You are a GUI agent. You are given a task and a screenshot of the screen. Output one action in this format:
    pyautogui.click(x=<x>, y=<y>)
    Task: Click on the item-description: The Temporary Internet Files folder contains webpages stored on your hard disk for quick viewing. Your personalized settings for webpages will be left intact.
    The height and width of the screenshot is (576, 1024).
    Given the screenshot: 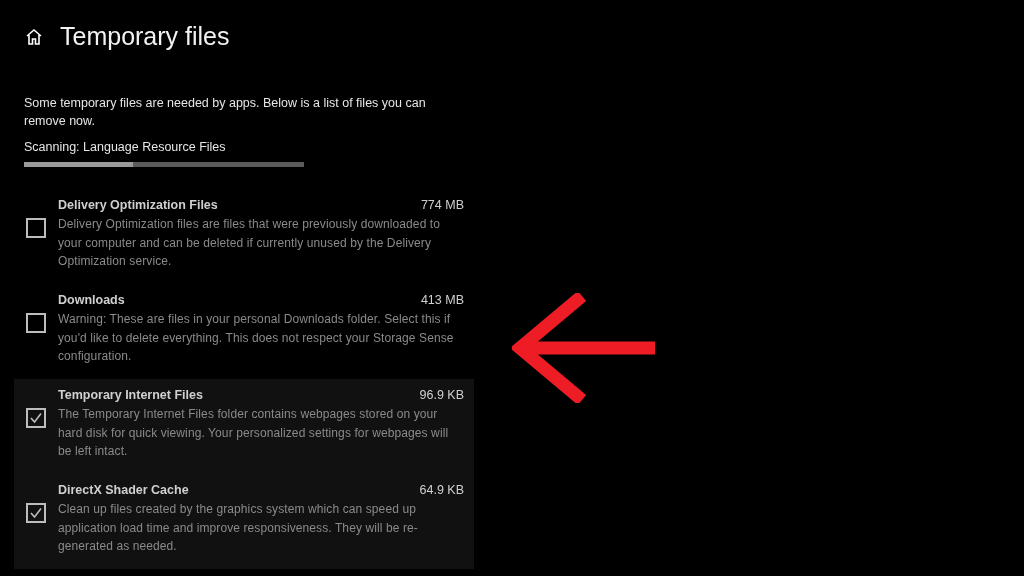 What is the action you would take?
    pyautogui.click(x=254, y=433)
    